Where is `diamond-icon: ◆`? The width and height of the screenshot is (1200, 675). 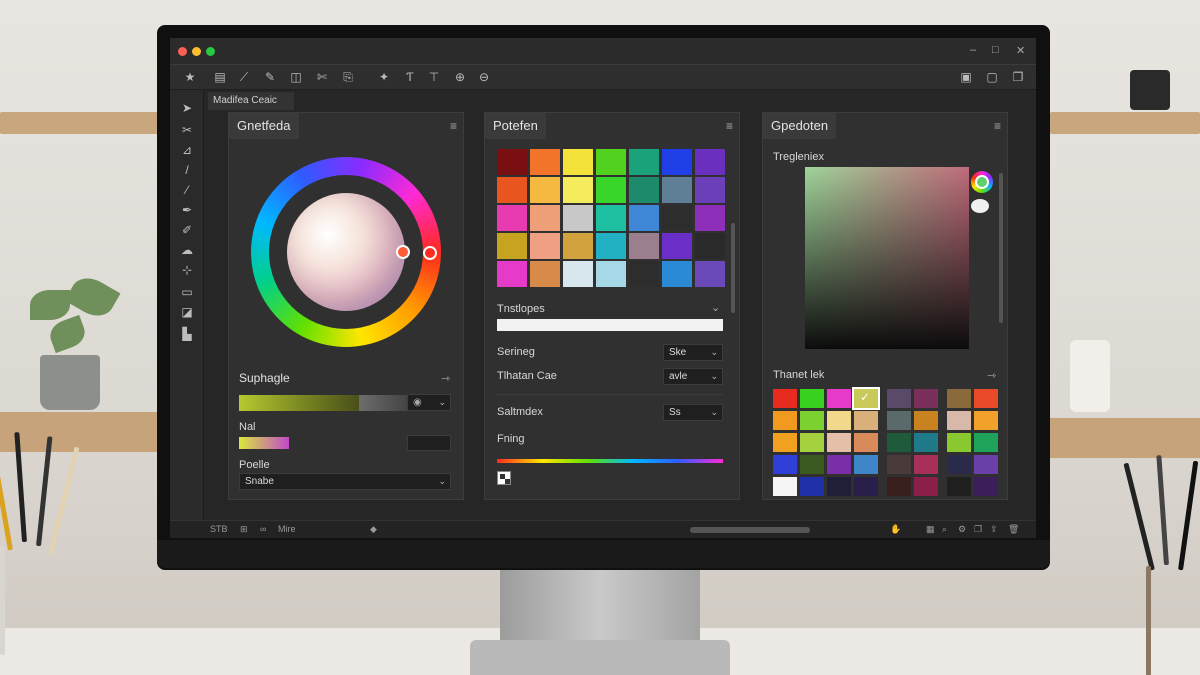 diamond-icon: ◆ is located at coordinates (373, 529).